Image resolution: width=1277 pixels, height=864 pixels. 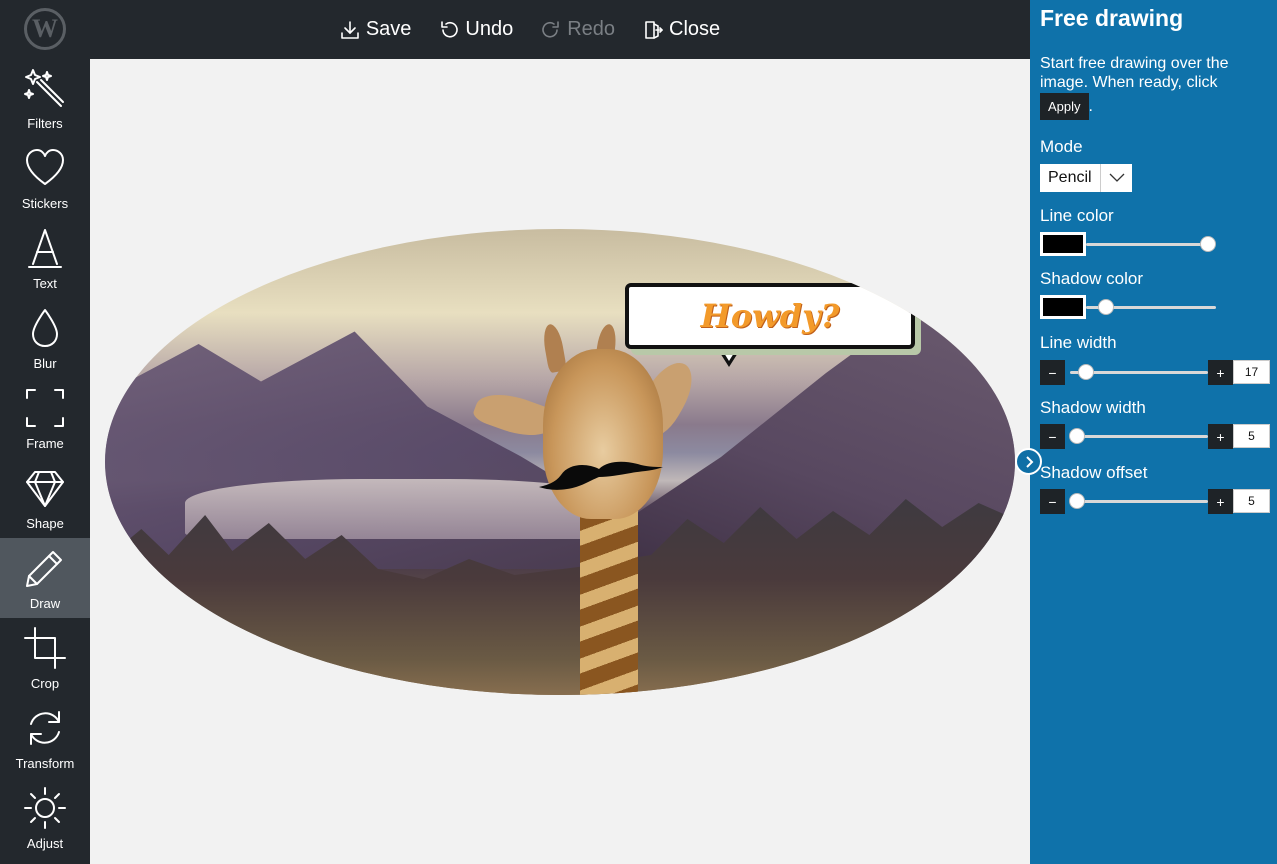 I want to click on line-width-increment-button: +, so click(x=1220, y=372).